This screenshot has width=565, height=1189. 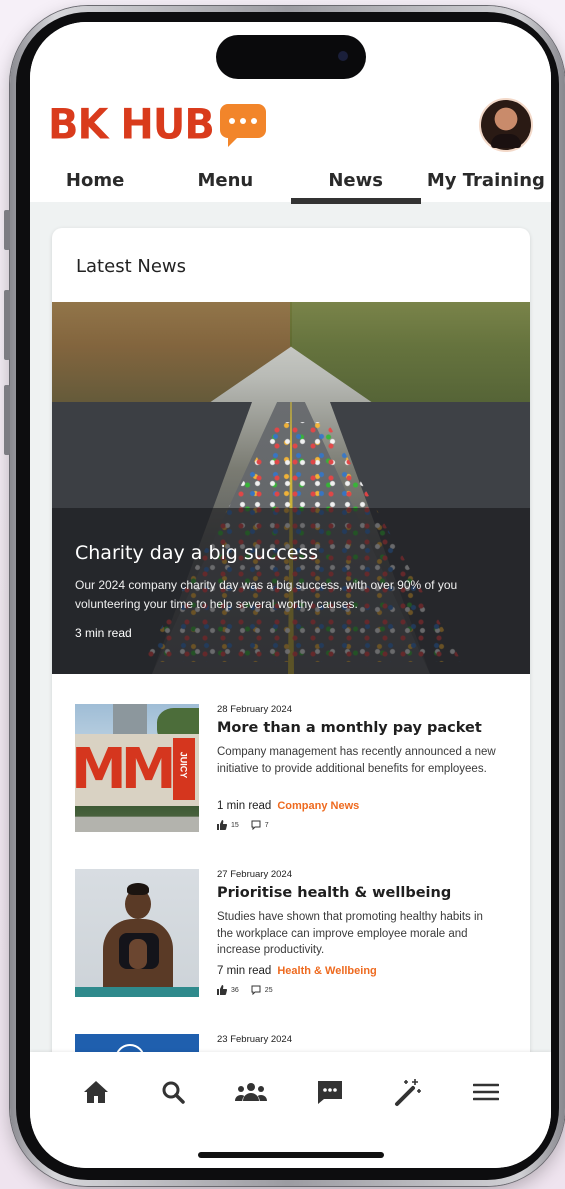 What do you see at coordinates (326, 971) in the screenshot?
I see `article-category: Health & Wellbeing` at bounding box center [326, 971].